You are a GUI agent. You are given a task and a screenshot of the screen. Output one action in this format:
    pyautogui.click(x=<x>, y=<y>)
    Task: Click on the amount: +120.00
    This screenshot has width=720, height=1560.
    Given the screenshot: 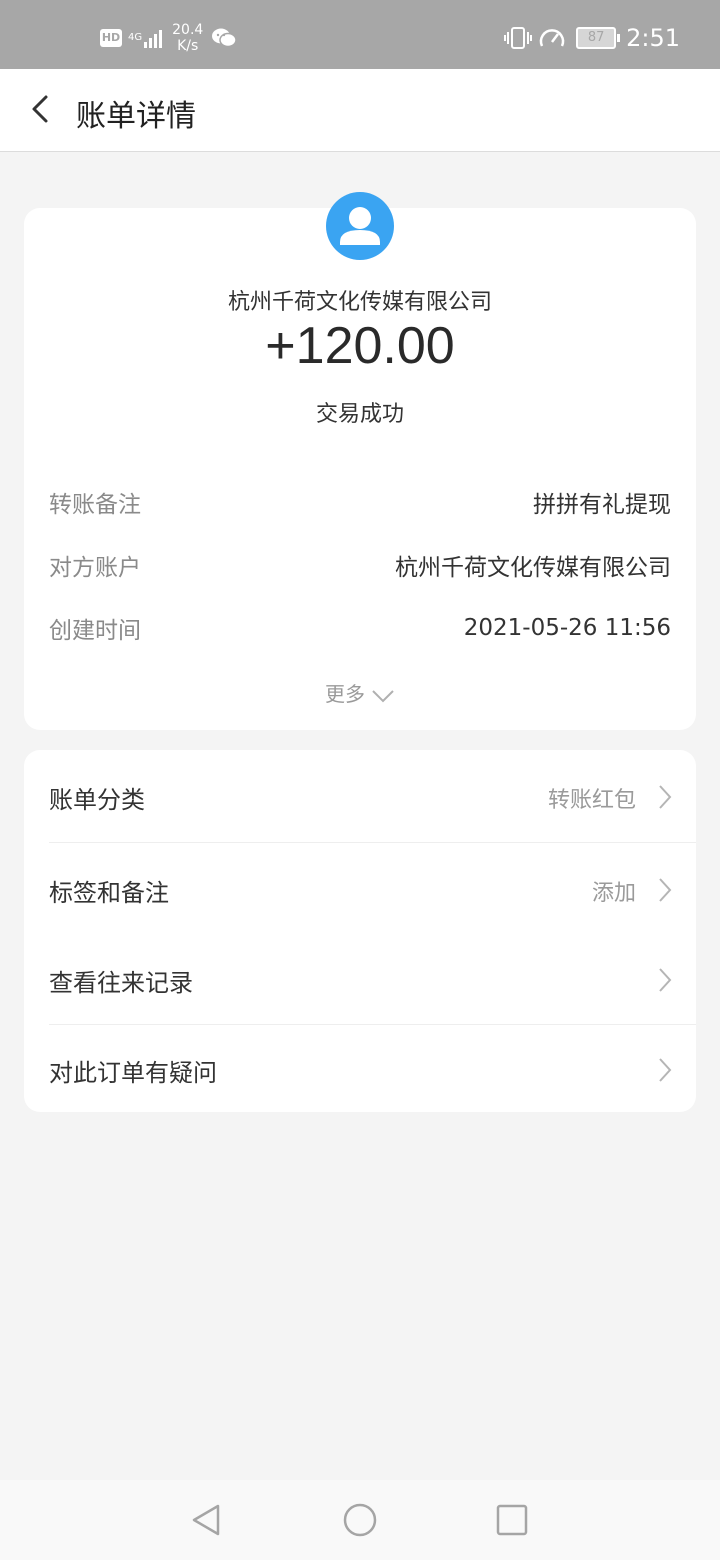 What is the action you would take?
    pyautogui.click(x=360, y=346)
    